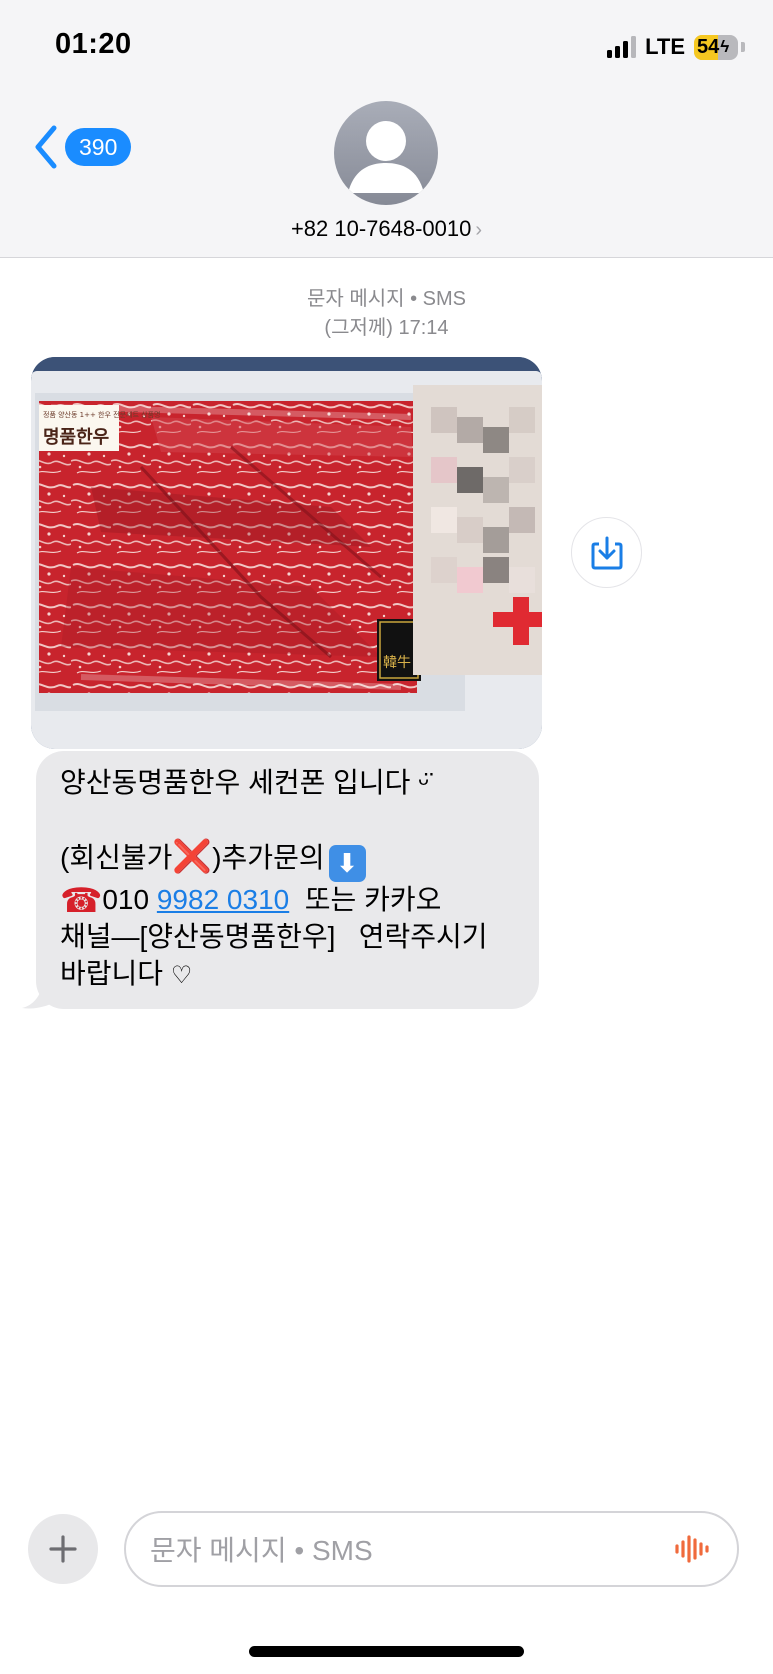 Image resolution: width=773 pixels, height=1674 pixels. I want to click on back-button: 390, so click(82, 147).